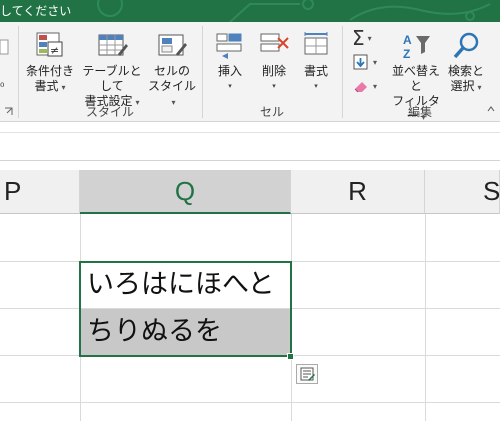  What do you see at coordinates (416, 47) in the screenshot?
I see `sort-filter-icon: A Z` at bounding box center [416, 47].